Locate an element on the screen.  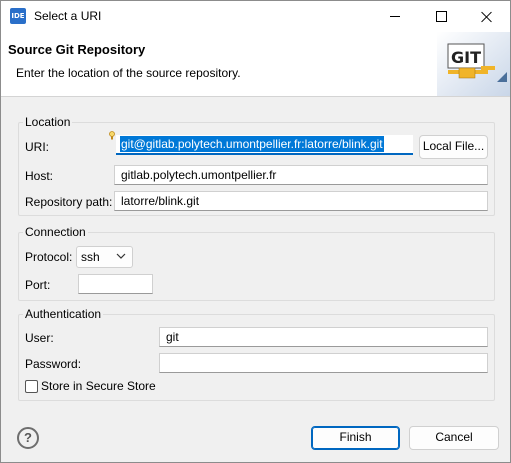
cancel-button: Cancel is located at coordinates (454, 438).